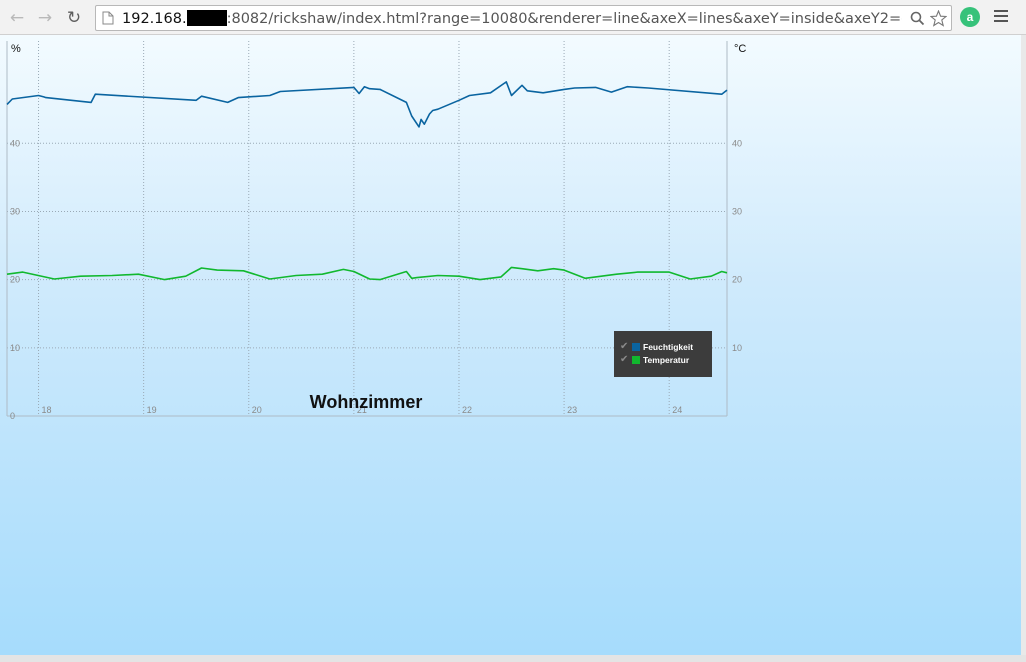 The width and height of the screenshot is (1026, 662). Describe the element at coordinates (737, 143) in the screenshot. I see `y2-tick-label: 40` at that location.